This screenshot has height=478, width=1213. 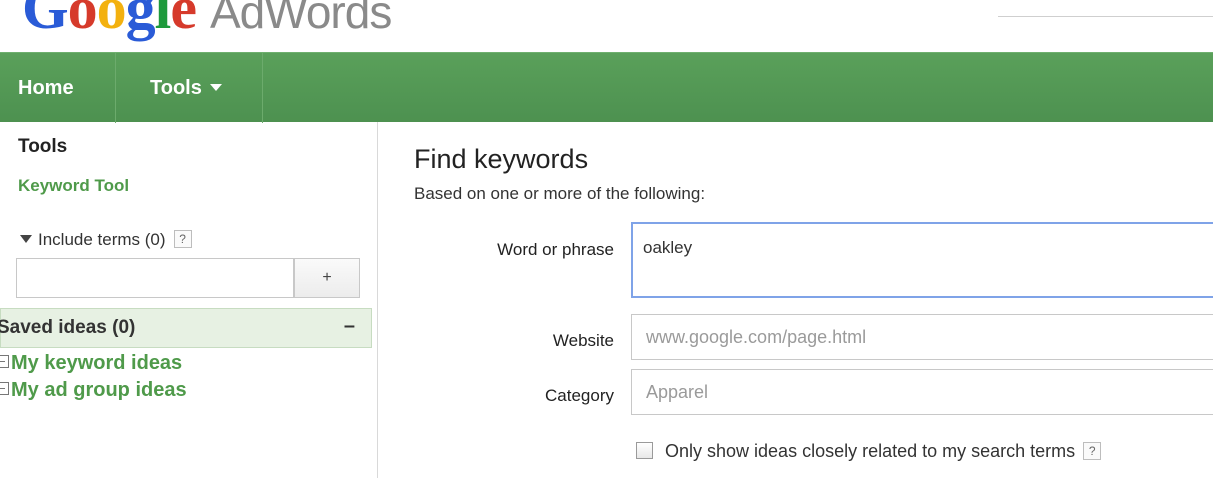 I want to click on word-or-phrase-input: oakley, so click(x=922, y=260).